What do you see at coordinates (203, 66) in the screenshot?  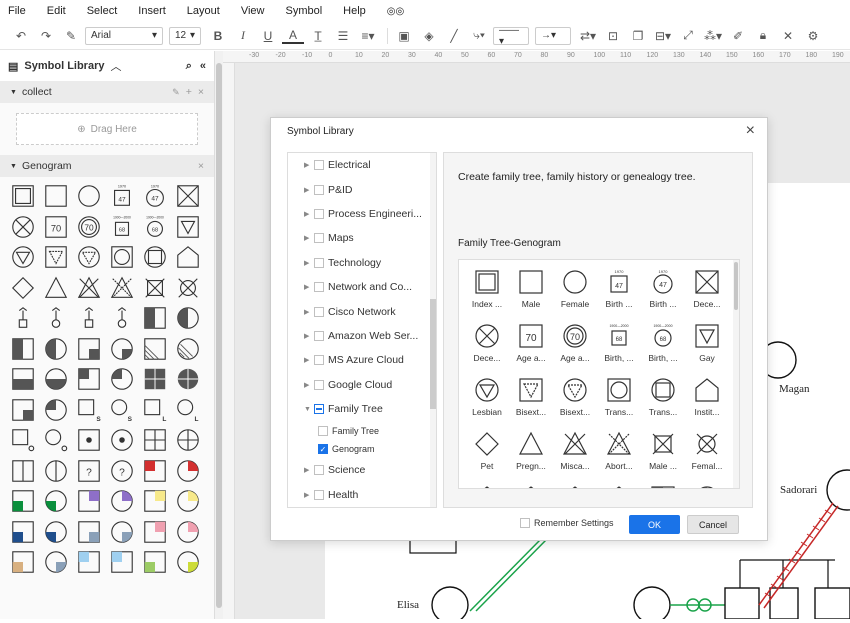 I see `collapse-icon: «` at bounding box center [203, 66].